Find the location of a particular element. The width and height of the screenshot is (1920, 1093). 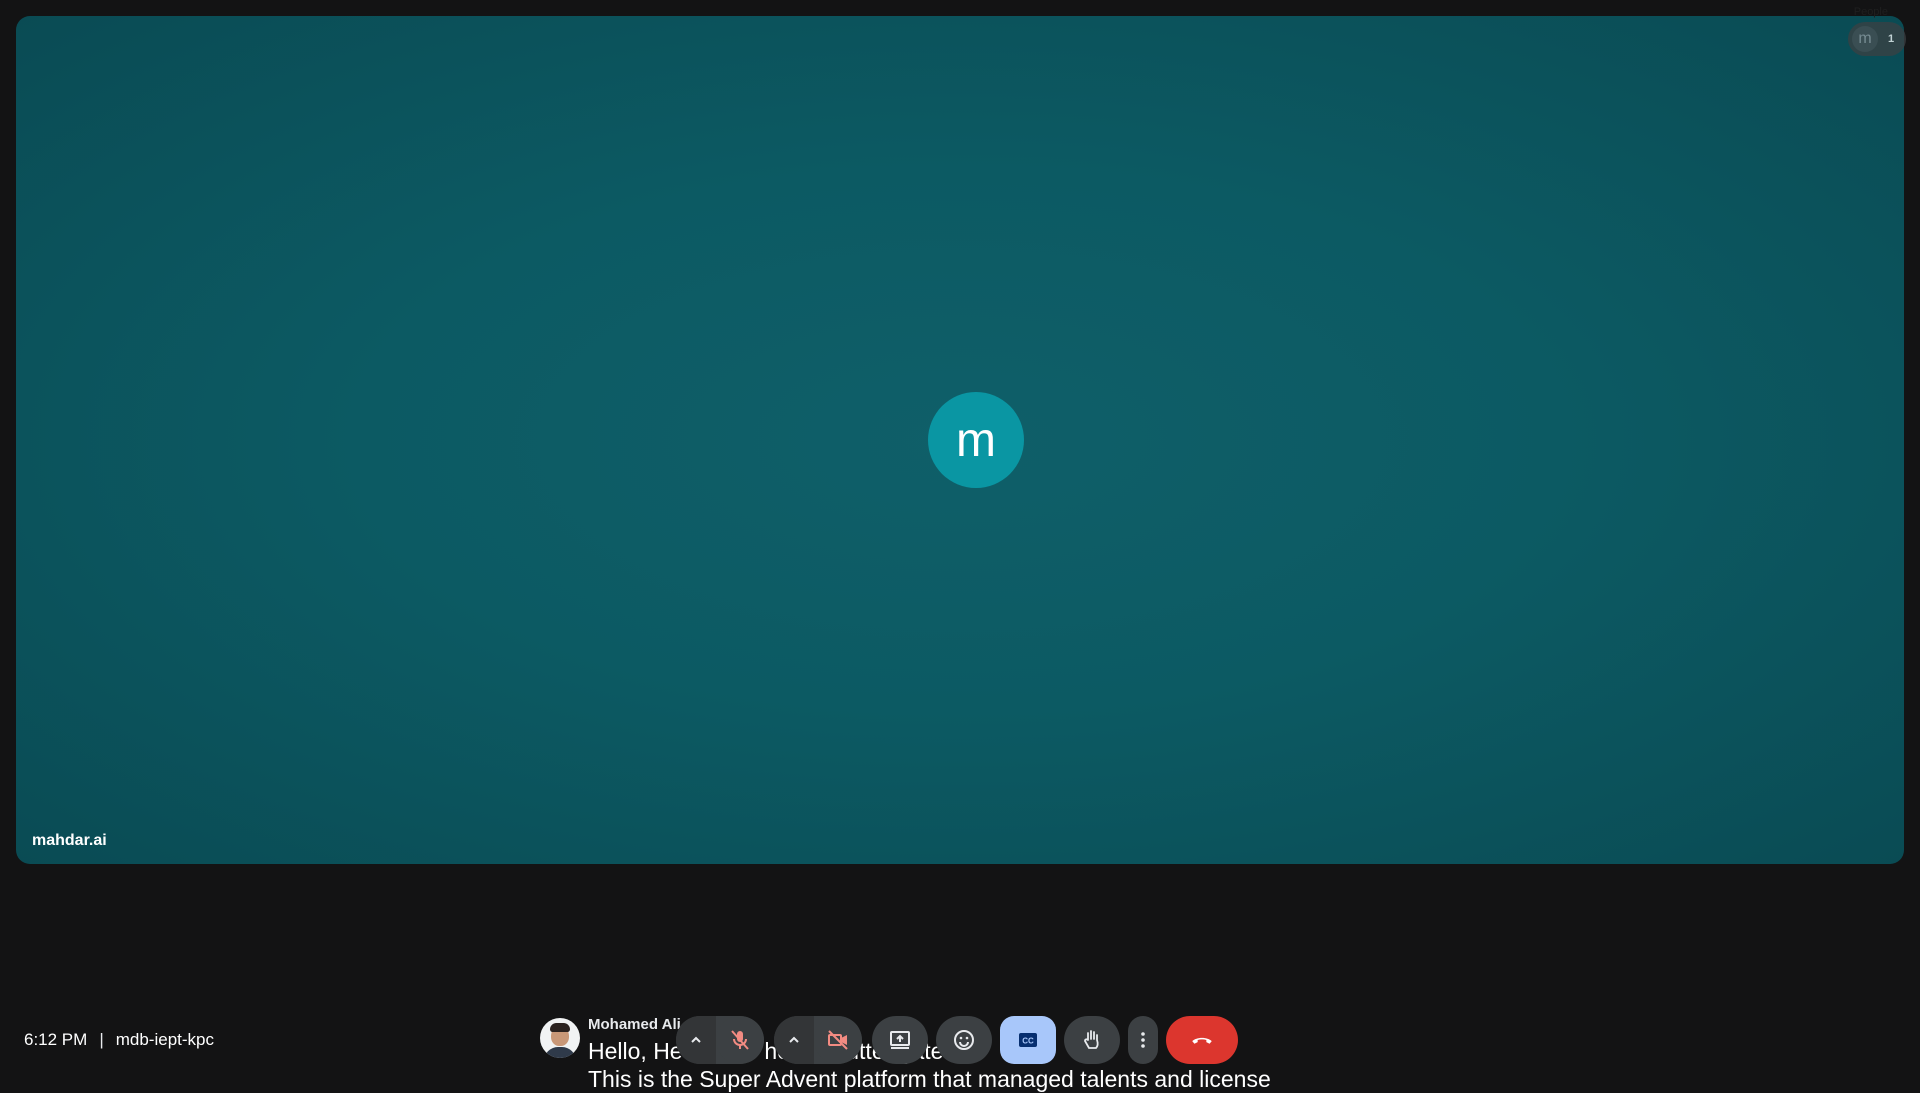

svg-text: CC is located at coordinates (1028, 1041).